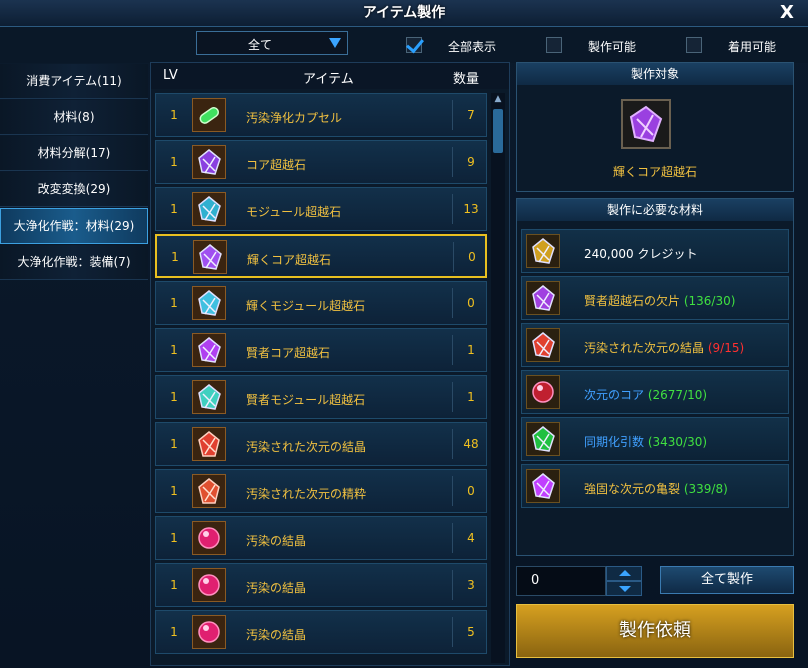  I want to click on material-name: 次元のコア, so click(614, 395).